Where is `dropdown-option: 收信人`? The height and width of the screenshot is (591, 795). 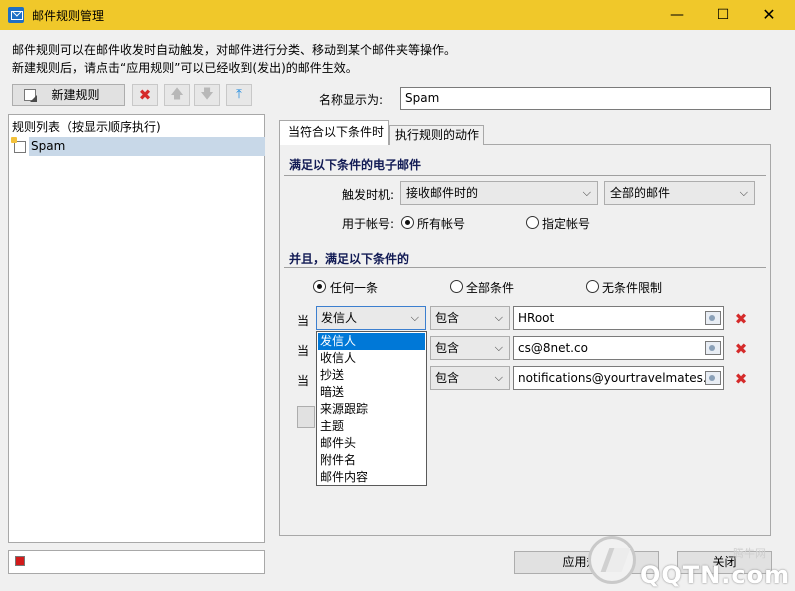 dropdown-option: 收信人 is located at coordinates (371, 358).